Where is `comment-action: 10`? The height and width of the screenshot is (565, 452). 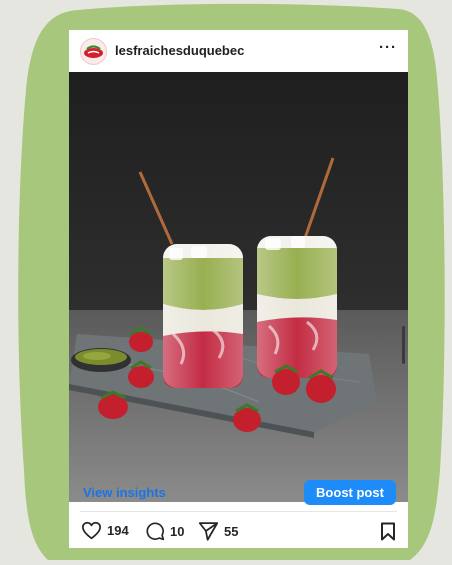 comment-action: 10 is located at coordinates (164, 531).